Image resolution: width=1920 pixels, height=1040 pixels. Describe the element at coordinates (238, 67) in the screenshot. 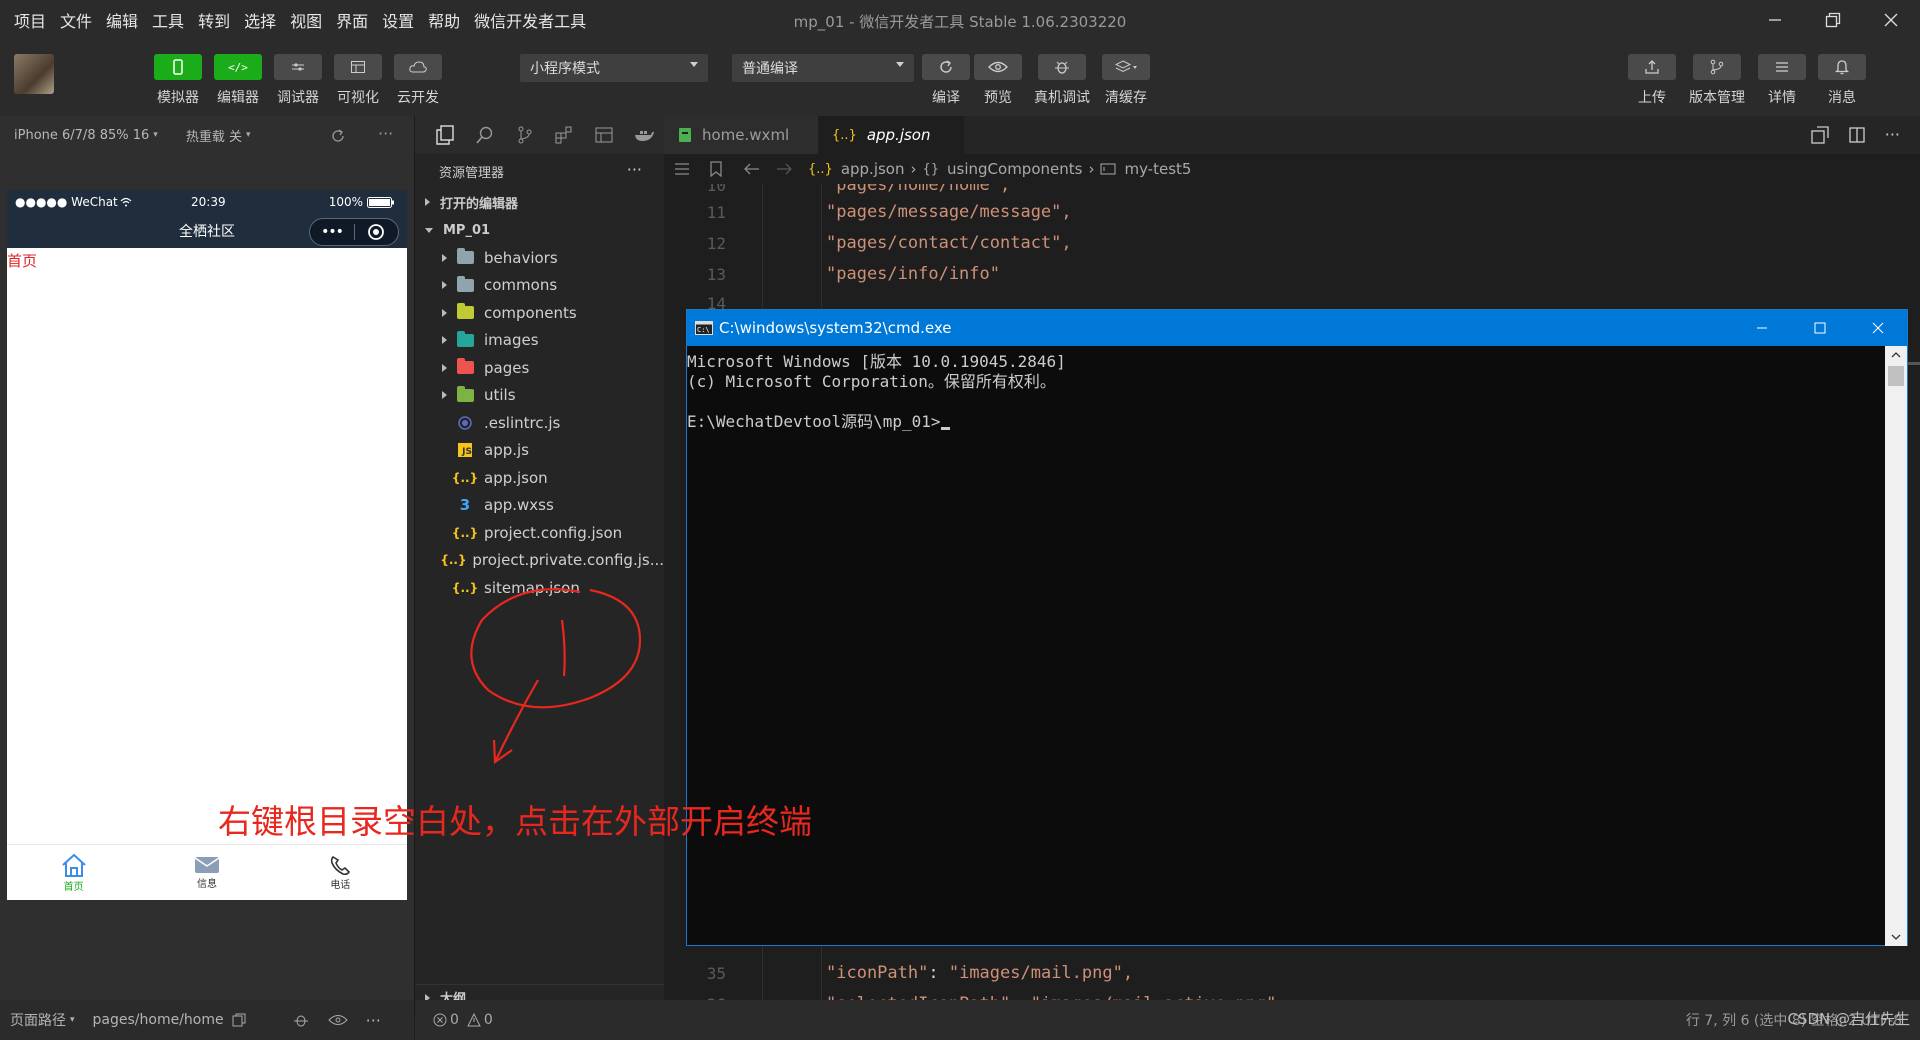

I see `code-icon: </>` at that location.